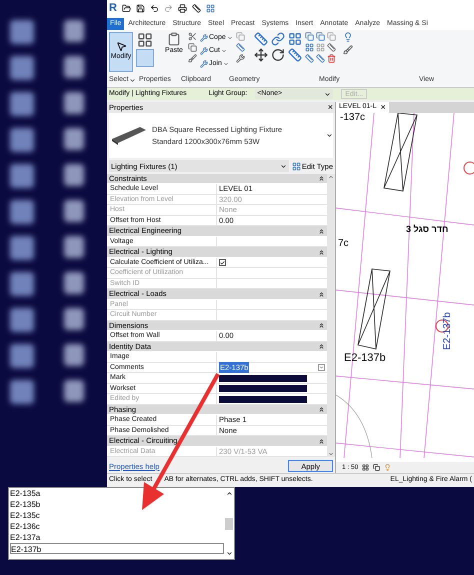 Image resolution: width=474 pixels, height=575 pixels. Describe the element at coordinates (229, 524) in the screenshot. I see `scroll-thumb` at that location.